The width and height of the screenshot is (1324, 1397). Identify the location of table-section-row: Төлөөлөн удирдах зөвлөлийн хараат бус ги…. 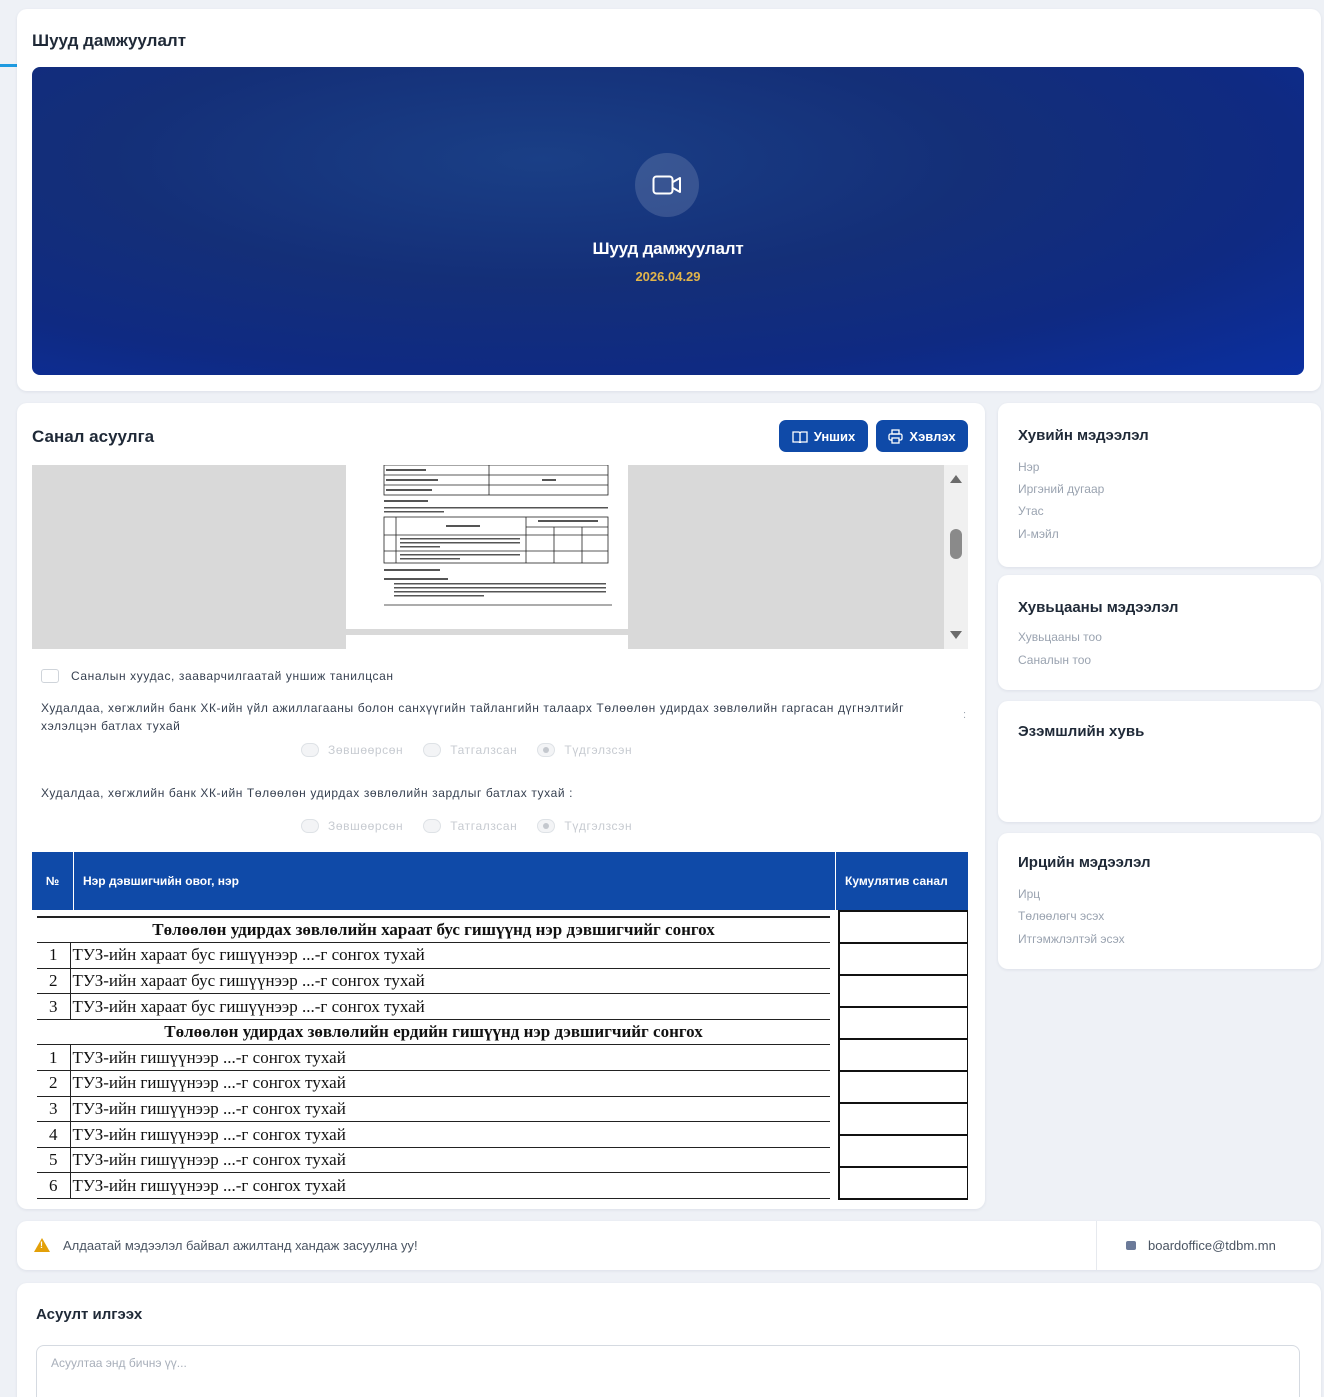
(433, 930).